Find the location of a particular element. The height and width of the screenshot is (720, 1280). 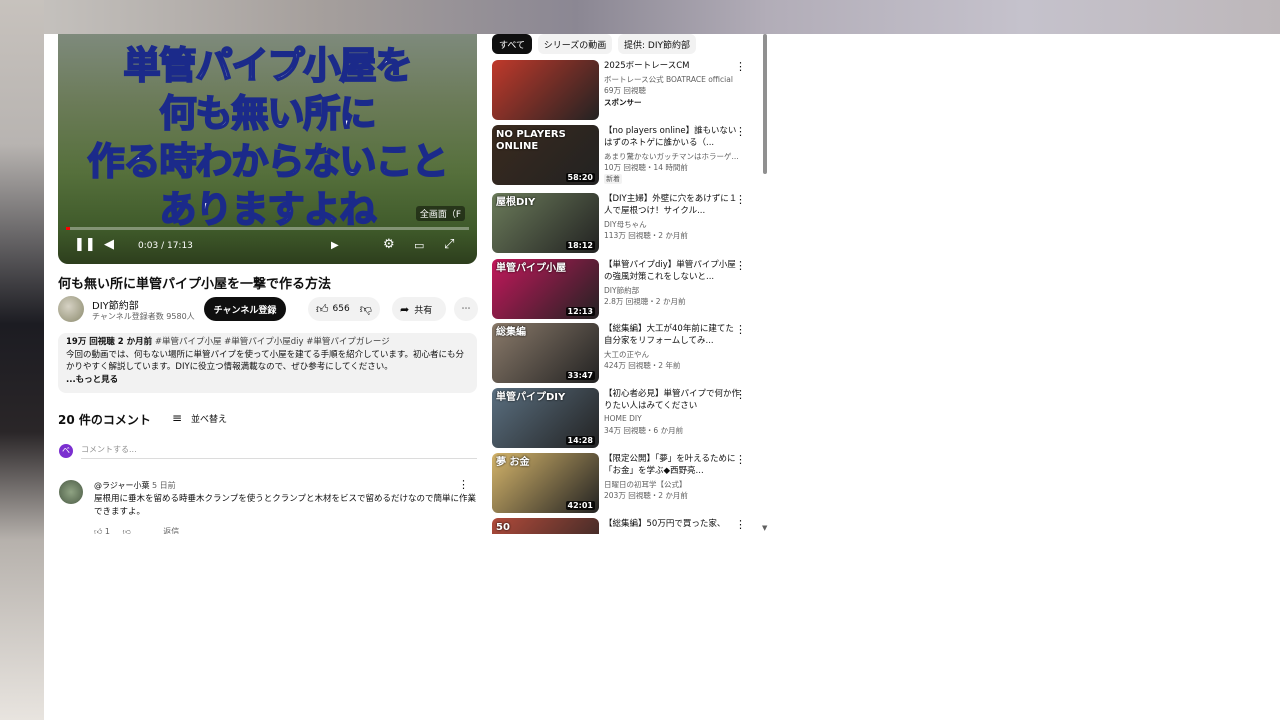

recommendation-item: 50 【総集編】50万円で買った家、 ⋮ is located at coordinates (626, 526).